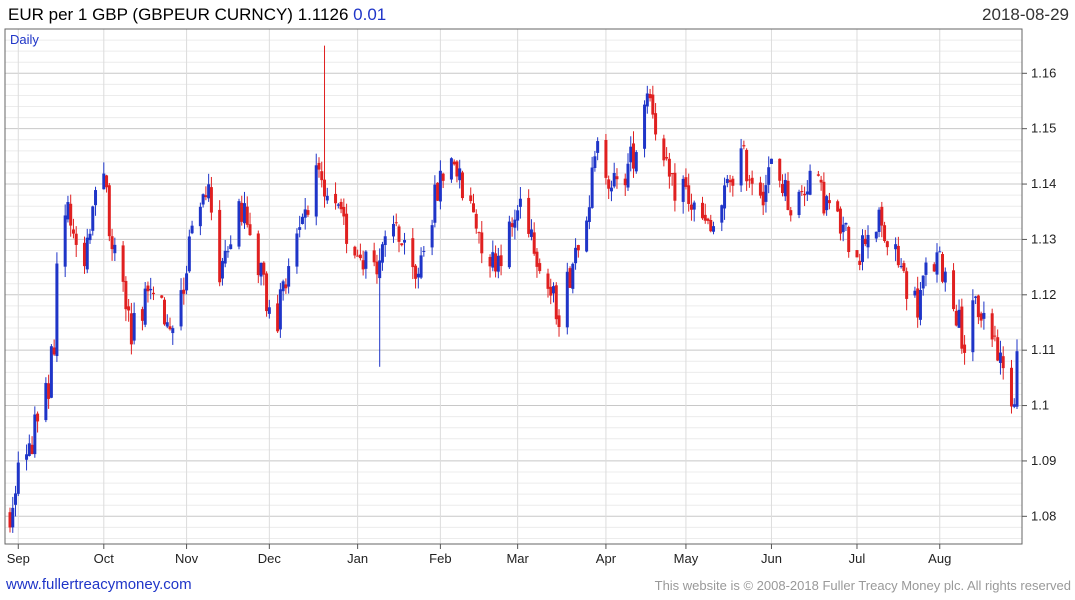  What do you see at coordinates (771, 558) in the screenshot?
I see `x-tick-label: Jun` at bounding box center [771, 558].